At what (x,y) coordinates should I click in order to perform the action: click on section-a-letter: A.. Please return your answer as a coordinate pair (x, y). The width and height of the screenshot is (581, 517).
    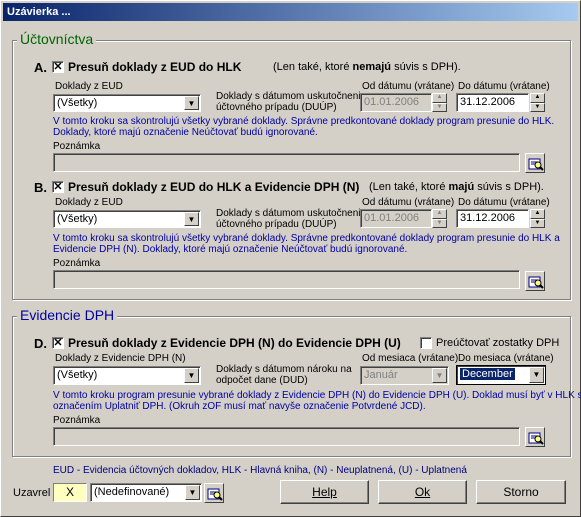
    Looking at the image, I should click on (40, 67).